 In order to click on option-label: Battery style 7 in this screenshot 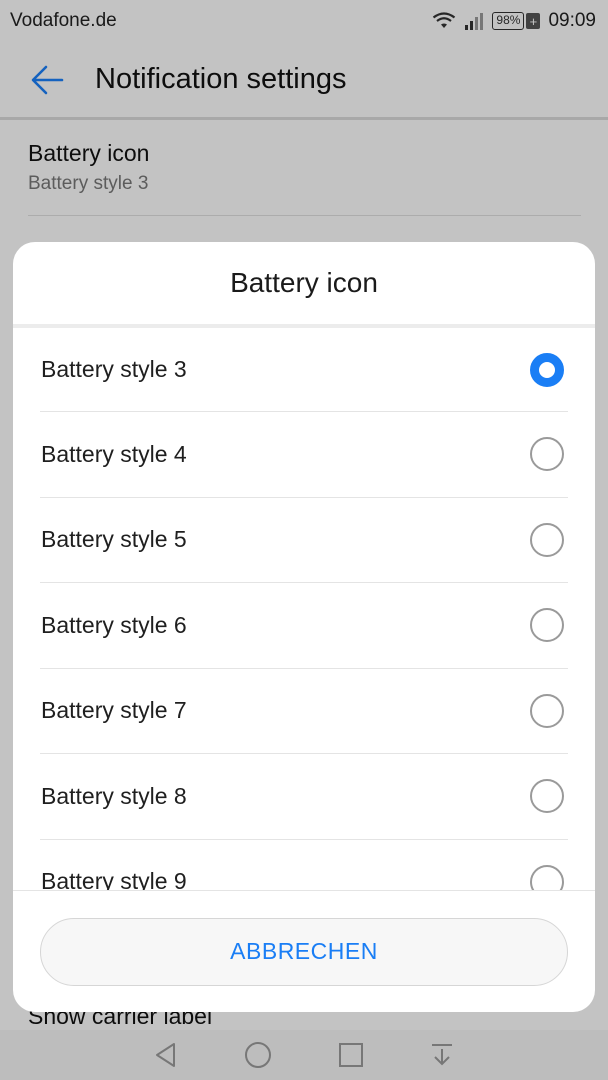, I will do `click(114, 710)`.